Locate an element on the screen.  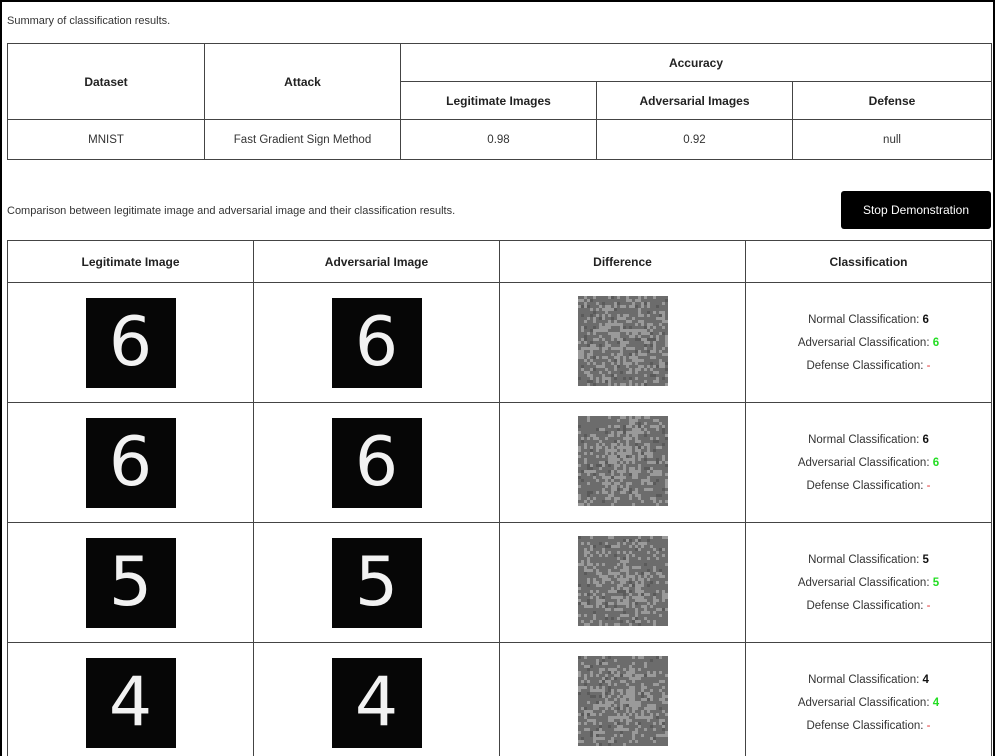
adversarial-classification: Adversarial Classification: 4 is located at coordinates (868, 702).